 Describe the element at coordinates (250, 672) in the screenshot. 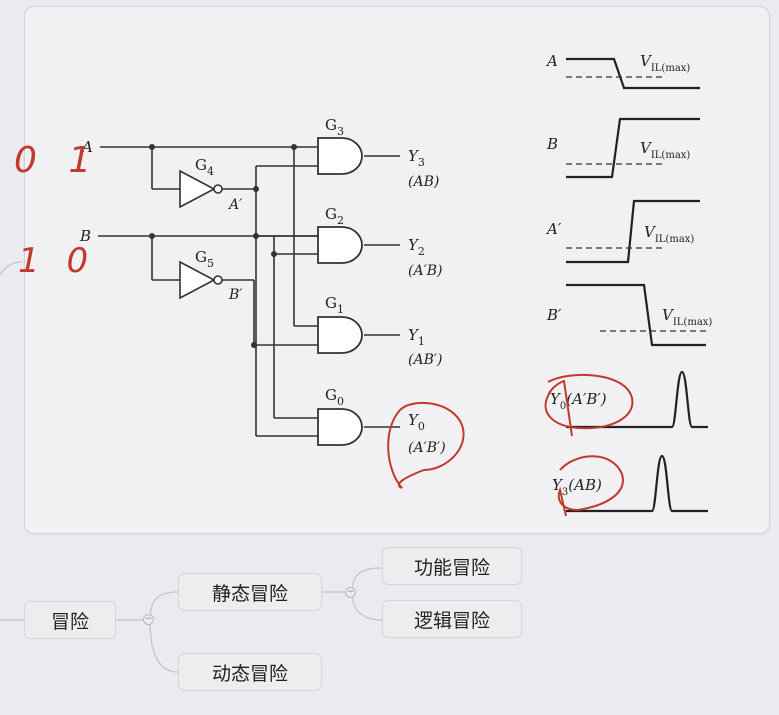

I see `mindmap-node-dynamic-hazard: 动态冒险` at that location.